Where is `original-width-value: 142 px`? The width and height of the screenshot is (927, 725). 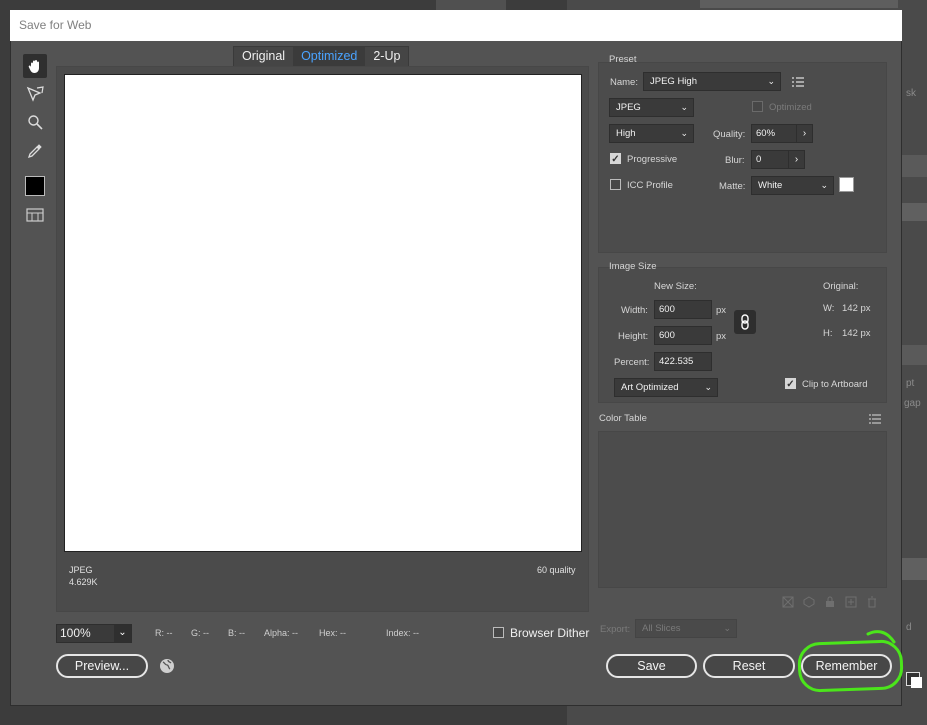
original-width-value: 142 px is located at coordinates (856, 308).